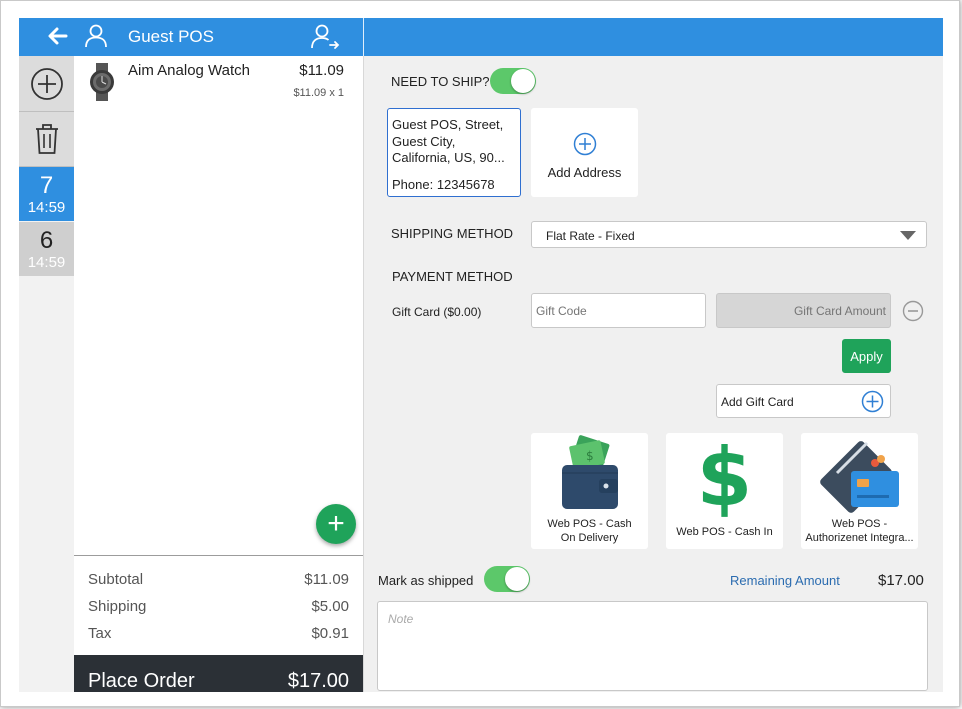  Describe the element at coordinates (724, 477) in the screenshot. I see `dollar-icon: $` at that location.